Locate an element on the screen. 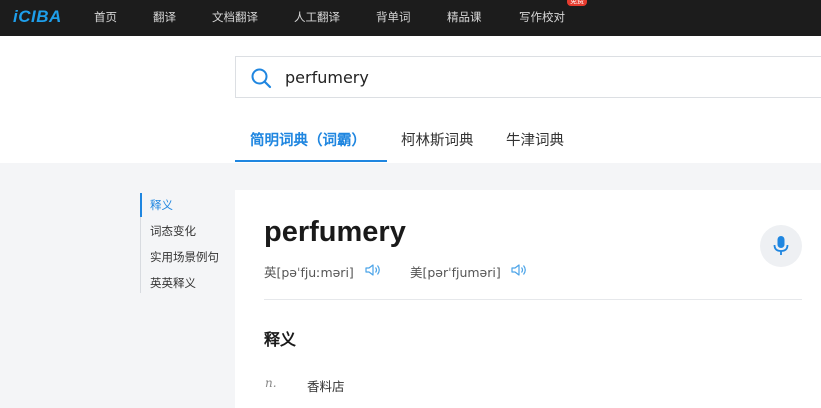 Image resolution: width=821 pixels, height=408 pixels. nav-item-vocabulary: 背单词 is located at coordinates (393, 17).